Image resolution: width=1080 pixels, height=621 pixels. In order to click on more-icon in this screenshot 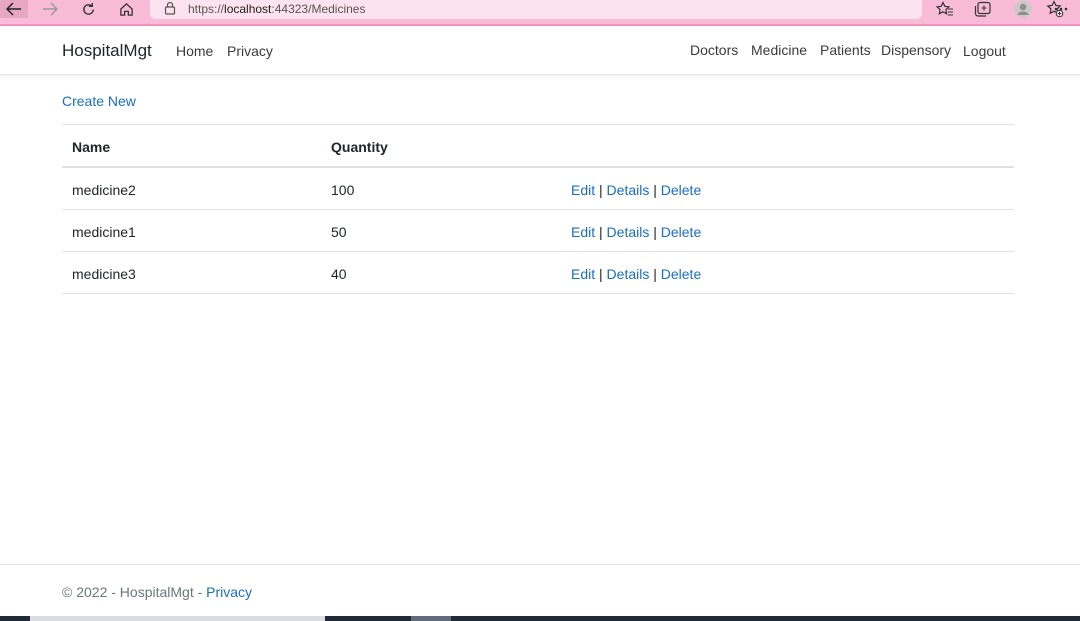, I will do `click(1061, 9)`.